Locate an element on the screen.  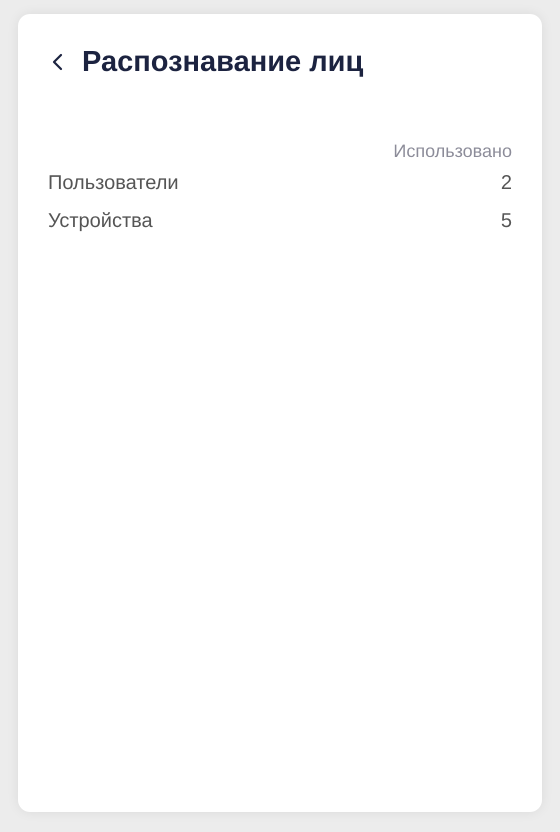
row-label: Пользователи is located at coordinates (113, 183).